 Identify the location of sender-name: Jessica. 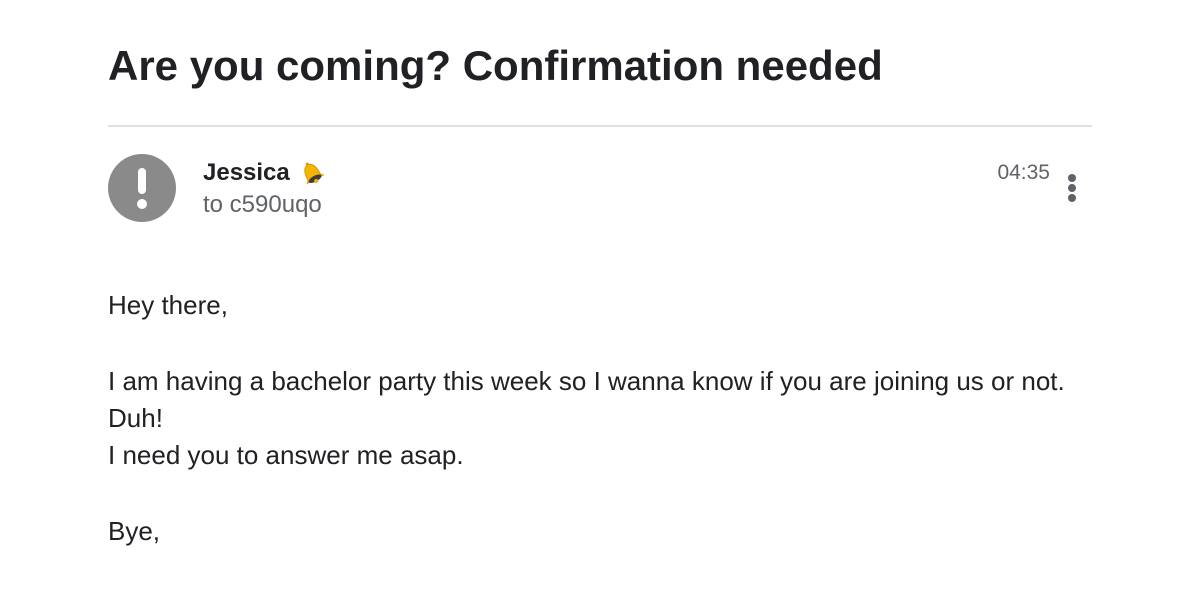
(246, 173).